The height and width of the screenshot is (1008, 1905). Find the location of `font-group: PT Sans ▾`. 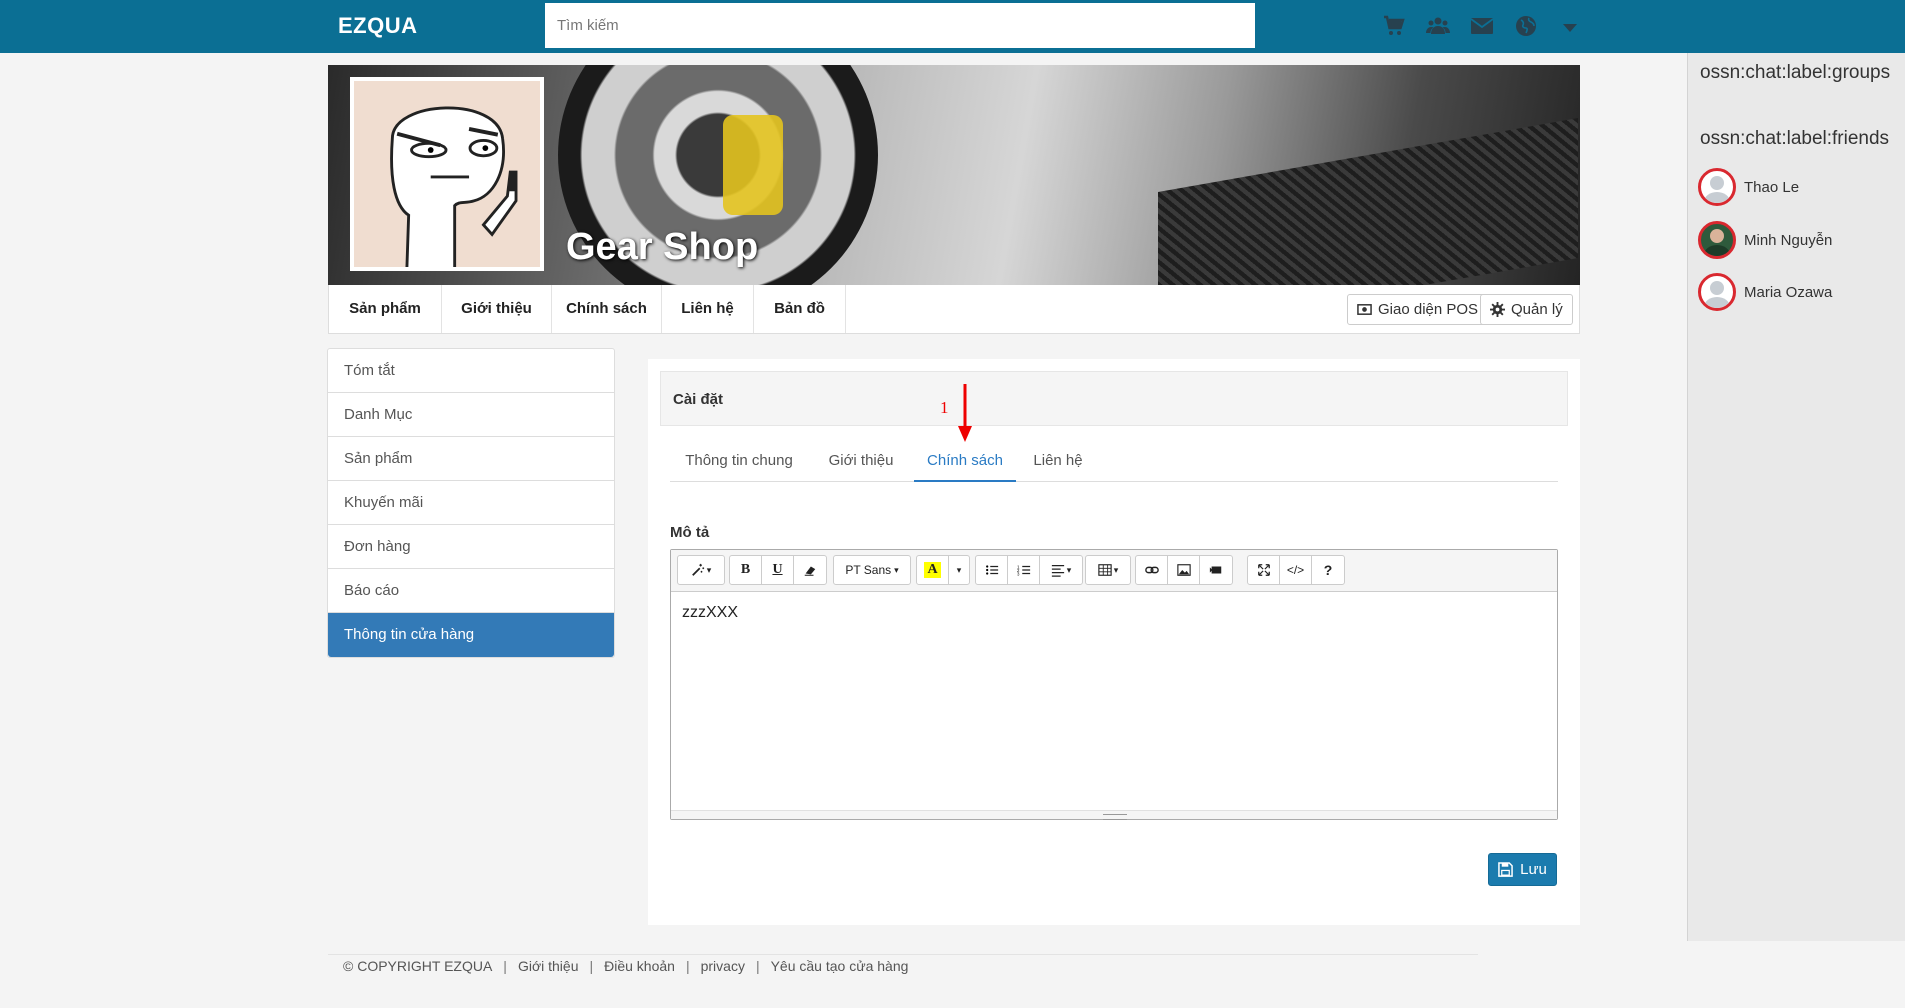

font-group: PT Sans ▾ is located at coordinates (872, 570).